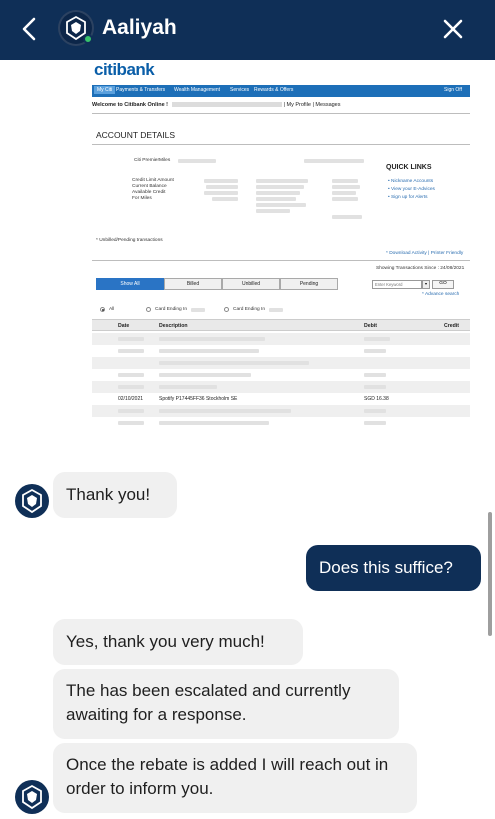  I want to click on download-links: * Download Activity | Printer Friendly, so click(424, 253).